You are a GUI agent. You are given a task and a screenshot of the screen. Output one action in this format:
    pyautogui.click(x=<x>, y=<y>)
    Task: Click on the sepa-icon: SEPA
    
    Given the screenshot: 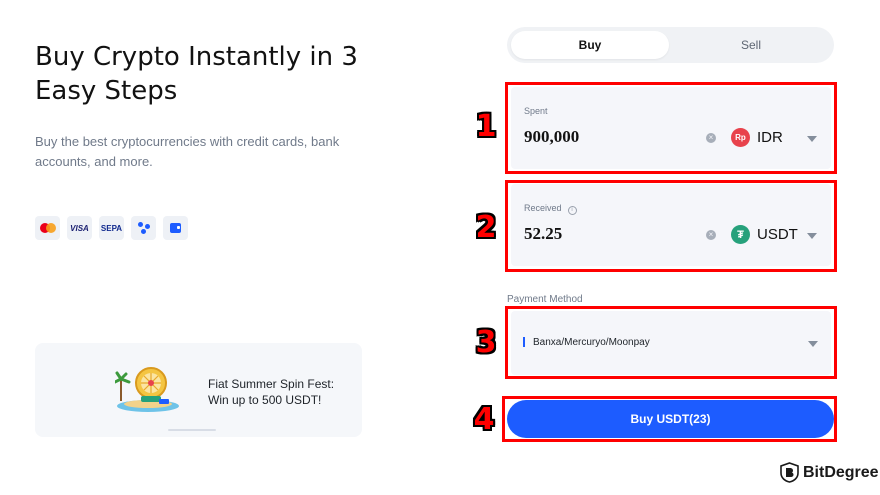 What is the action you would take?
    pyautogui.click(x=111, y=228)
    